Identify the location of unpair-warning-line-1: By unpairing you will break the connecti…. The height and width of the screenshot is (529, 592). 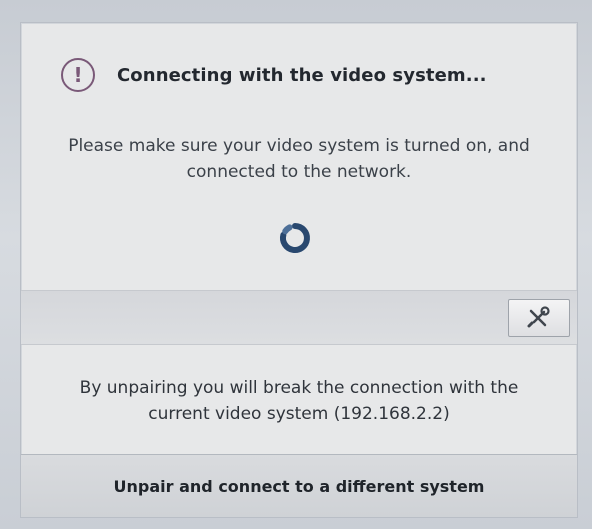
(299, 388).